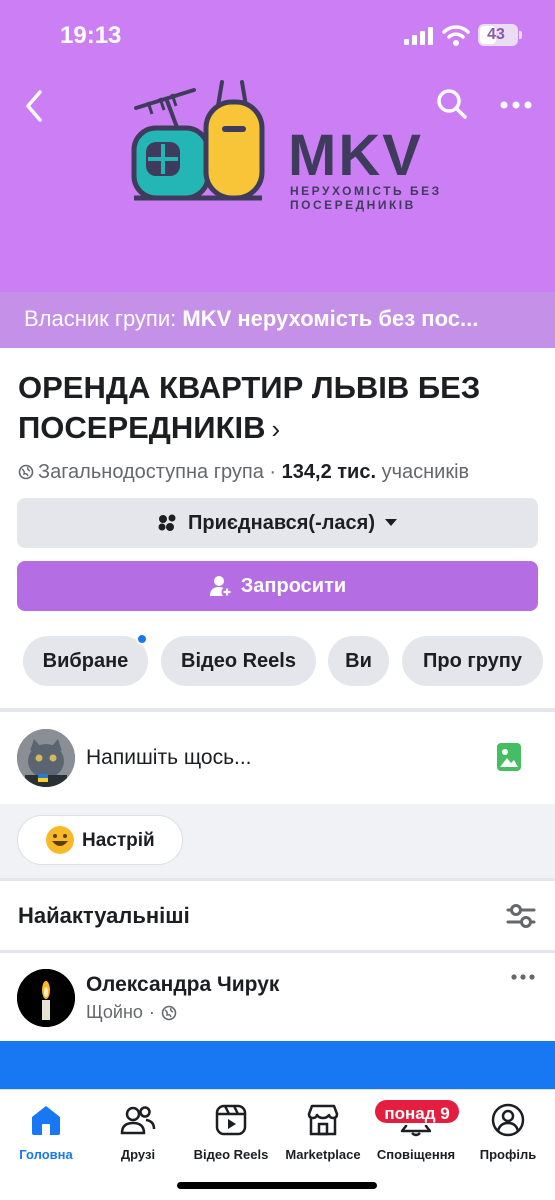 This screenshot has height=1200, width=555. Describe the element at coordinates (508, 1154) in the screenshot. I see `tab-label: Профіль` at that location.